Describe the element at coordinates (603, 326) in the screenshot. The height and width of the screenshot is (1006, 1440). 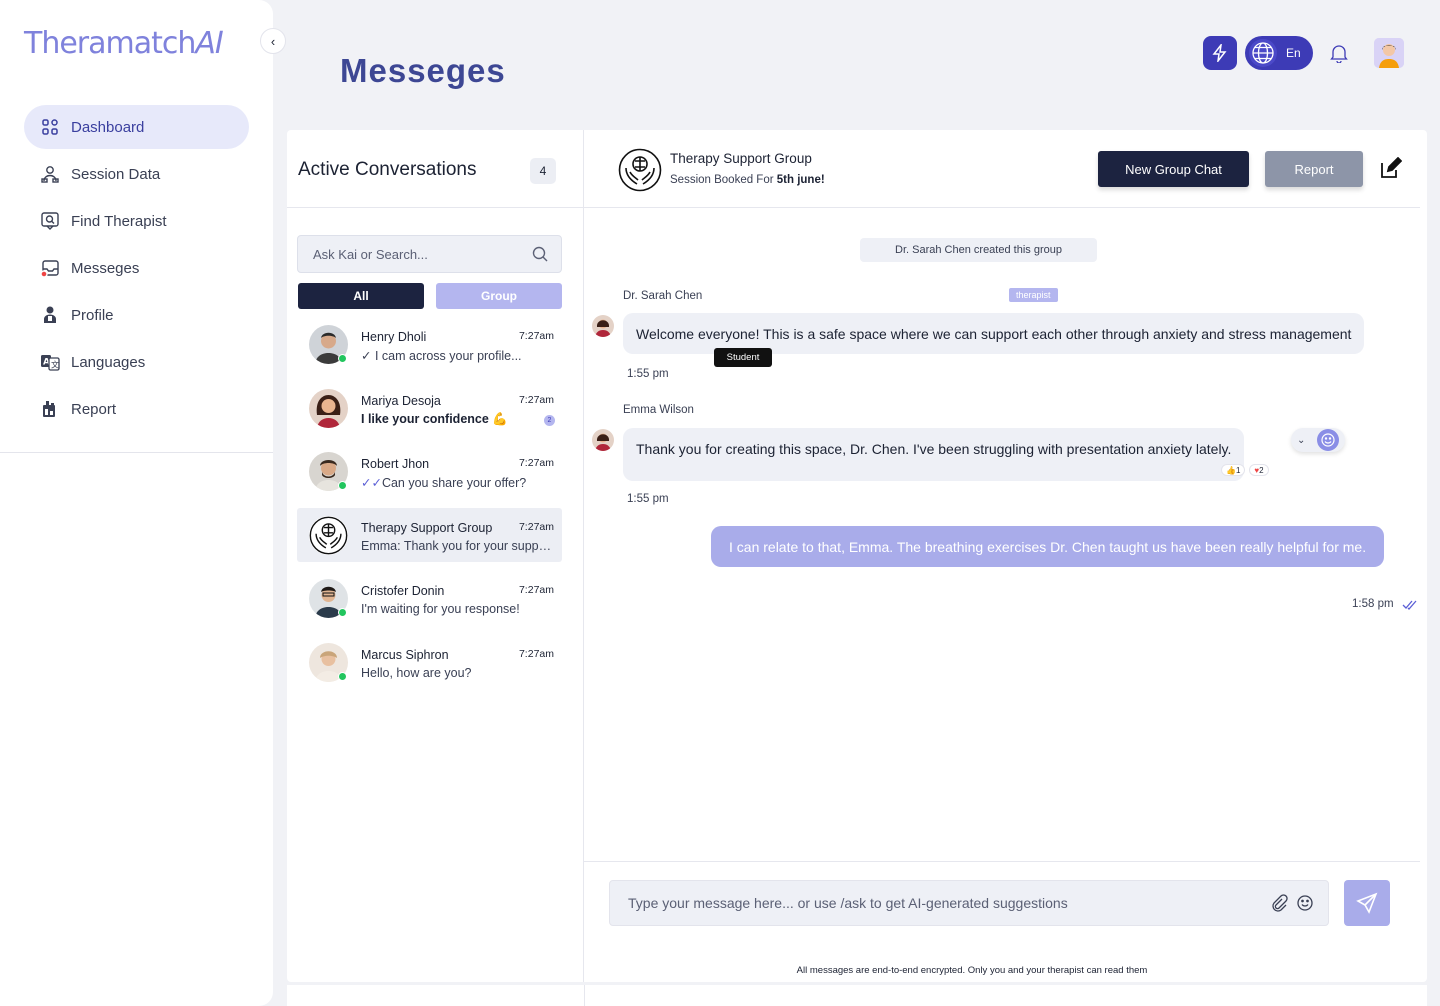
I see `sender-avatar` at that location.